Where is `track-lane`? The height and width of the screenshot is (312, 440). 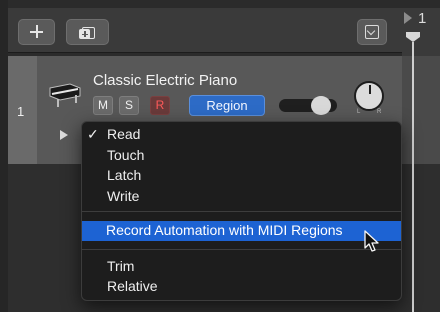
track-lane is located at coordinates (421, 110).